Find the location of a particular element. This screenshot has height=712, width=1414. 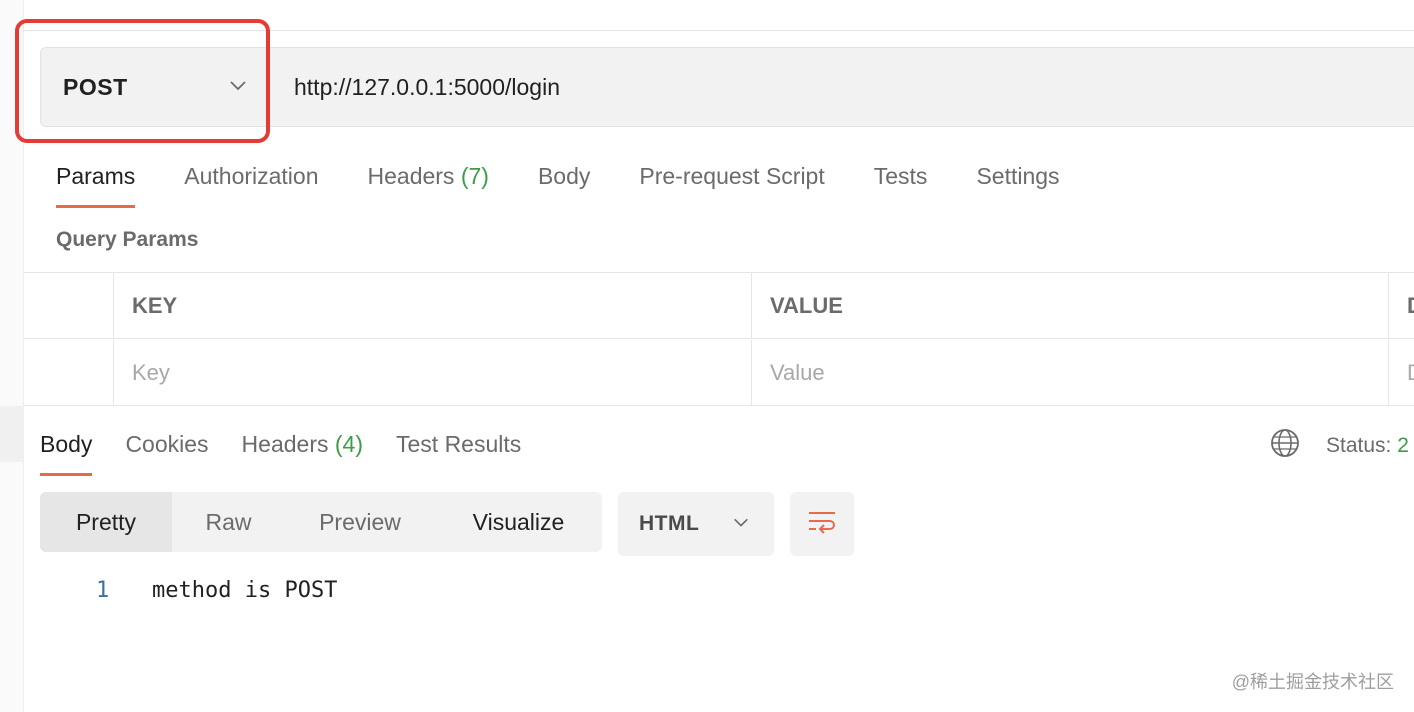

tab-label: Tests is located at coordinates (900, 176).